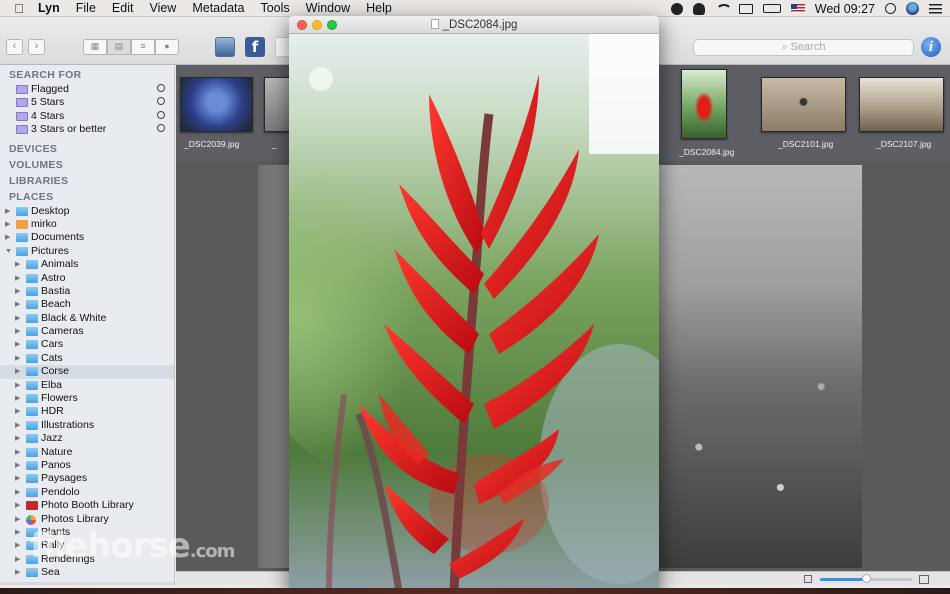 Image resolution: width=950 pixels, height=594 pixels. Describe the element at coordinates (87, 372) in the screenshot. I see `sidebar-folder-item: ▶ Corse` at that location.